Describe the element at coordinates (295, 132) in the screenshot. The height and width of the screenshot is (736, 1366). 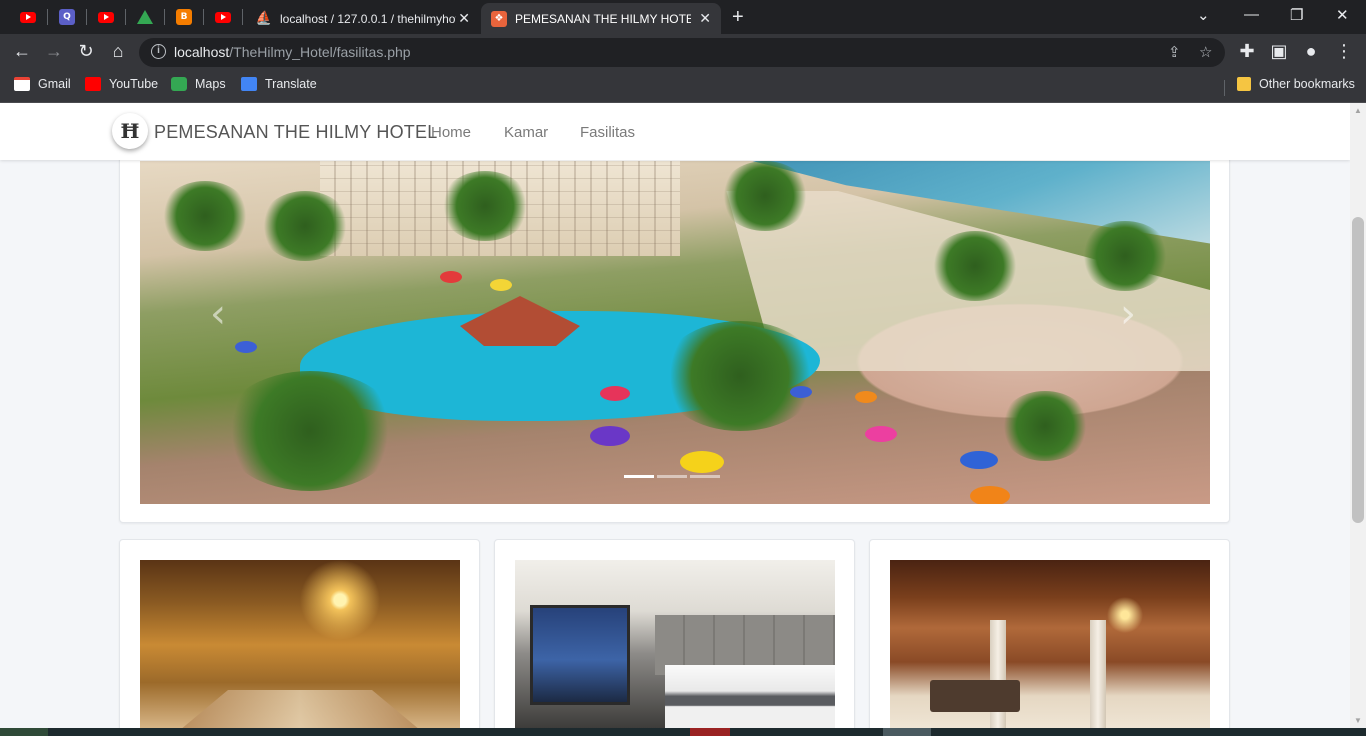
I see `site-brand: PEMESANAN THE HILMY HOTEL` at that location.